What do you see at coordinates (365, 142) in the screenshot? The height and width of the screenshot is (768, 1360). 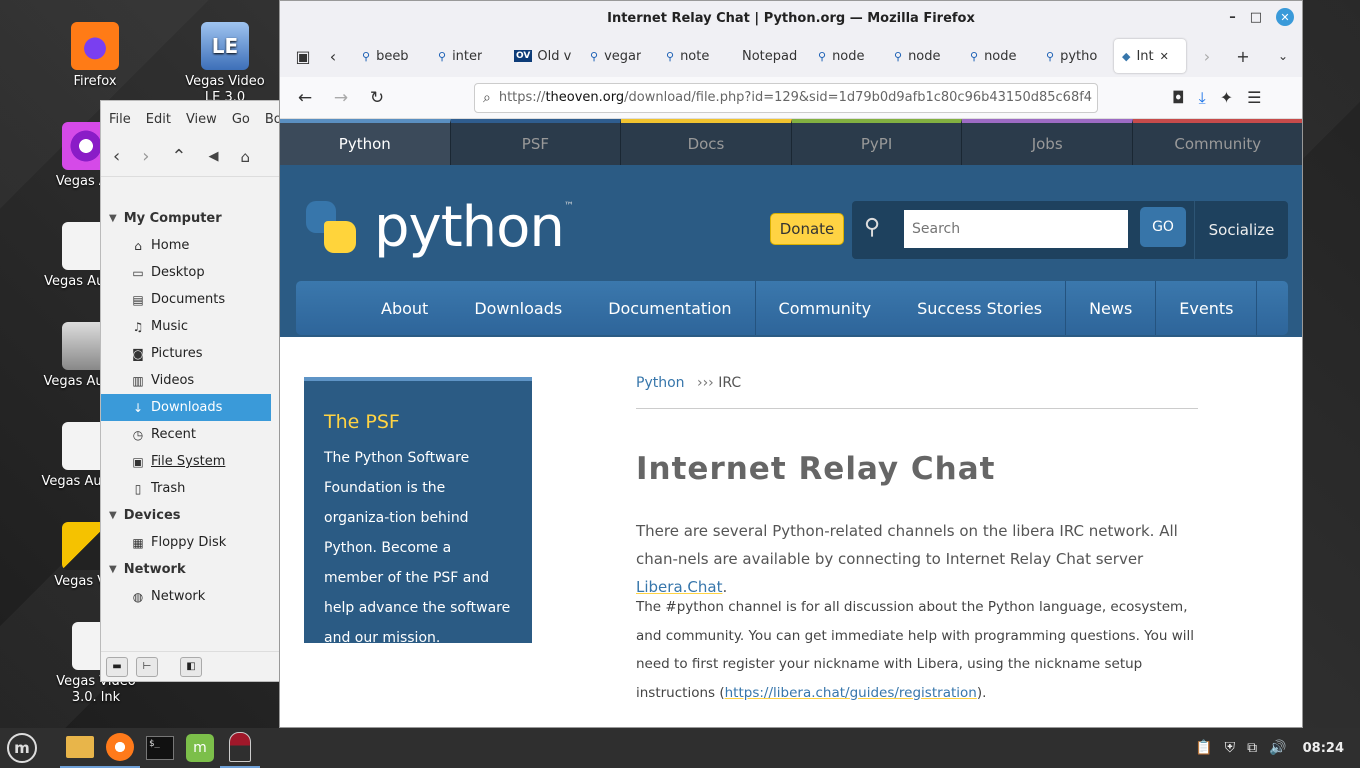 I see `meta-nav-python: Python` at bounding box center [365, 142].